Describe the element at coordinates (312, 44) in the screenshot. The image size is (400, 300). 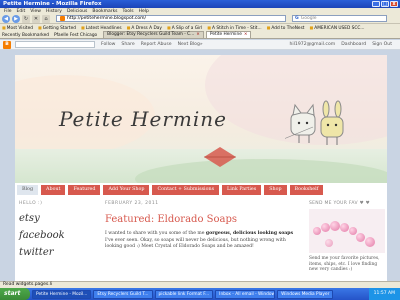
I see `account-email: hil1972@gmail.com` at that location.